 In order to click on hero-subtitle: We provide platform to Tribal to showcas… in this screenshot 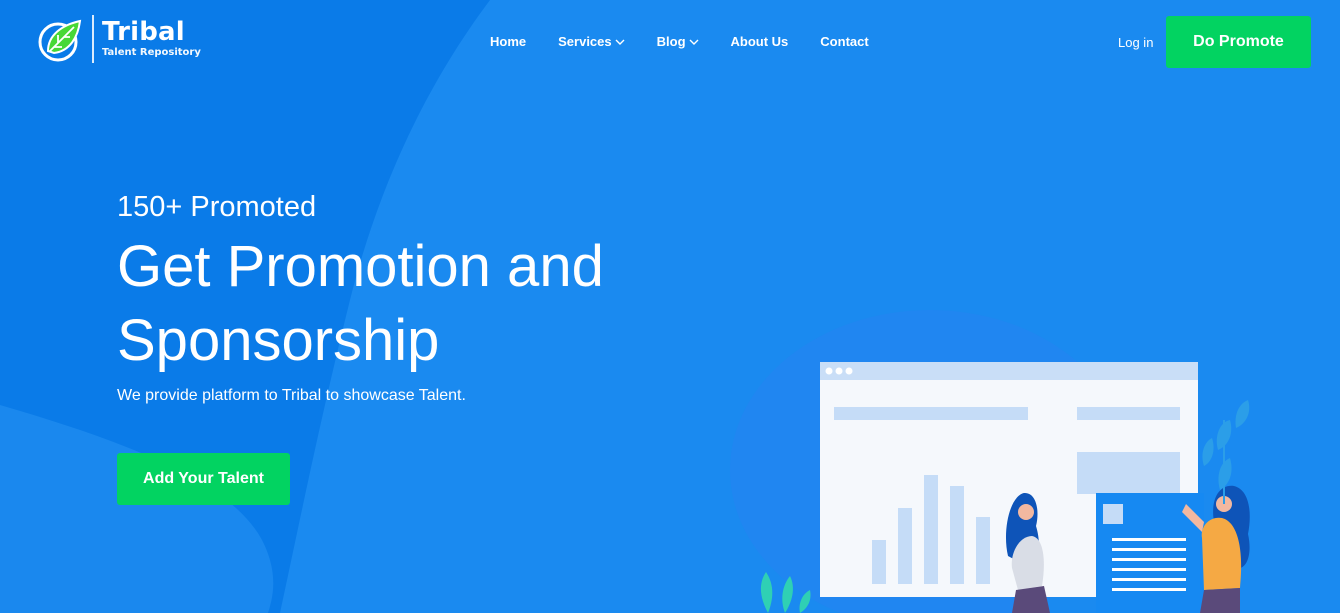, I will do `click(291, 395)`.